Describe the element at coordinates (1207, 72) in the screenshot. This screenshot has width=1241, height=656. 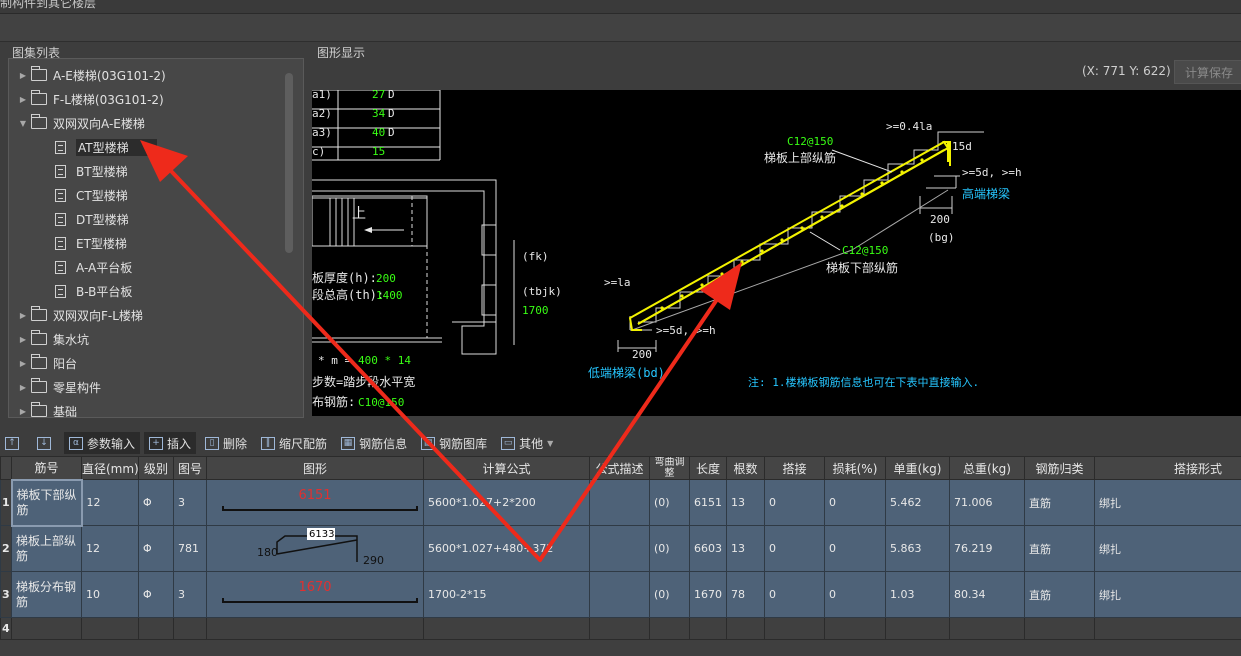
I see `calc-save-button: 计算保存` at that location.